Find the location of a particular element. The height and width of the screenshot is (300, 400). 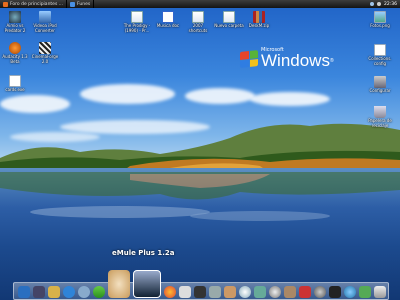

monitor-icon is located at coordinates (39, 292).